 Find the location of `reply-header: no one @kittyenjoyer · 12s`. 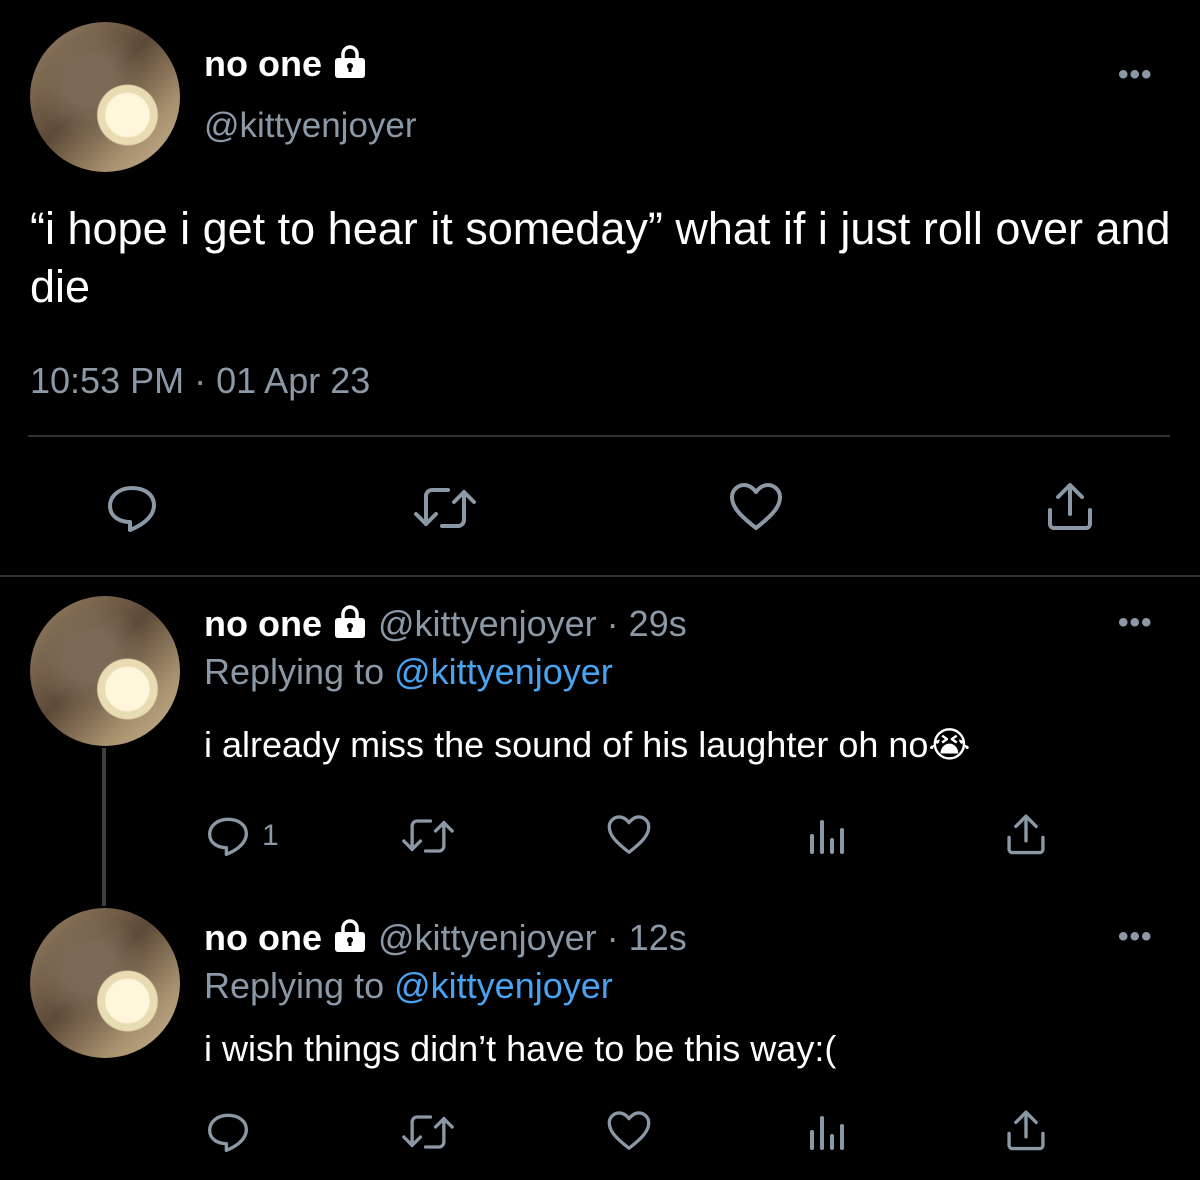

reply-header: no one @kittyenjoyer · 12s is located at coordinates (445, 939).